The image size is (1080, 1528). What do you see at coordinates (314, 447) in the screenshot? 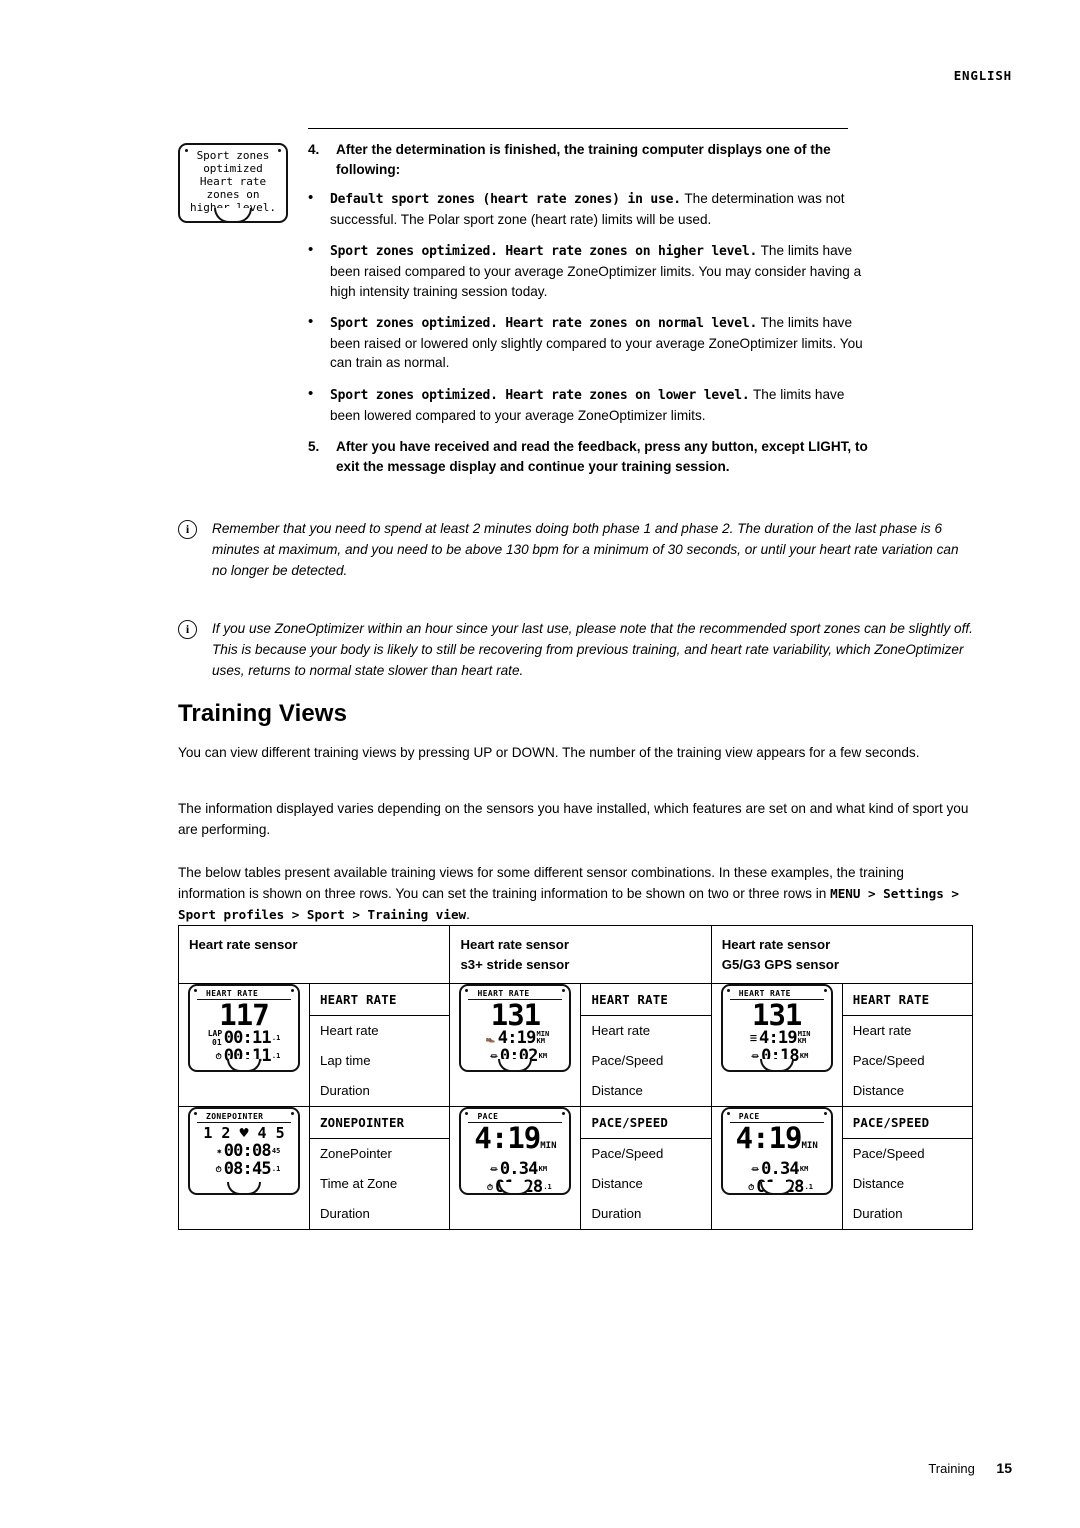
I see `step-number: 5.` at bounding box center [314, 447].